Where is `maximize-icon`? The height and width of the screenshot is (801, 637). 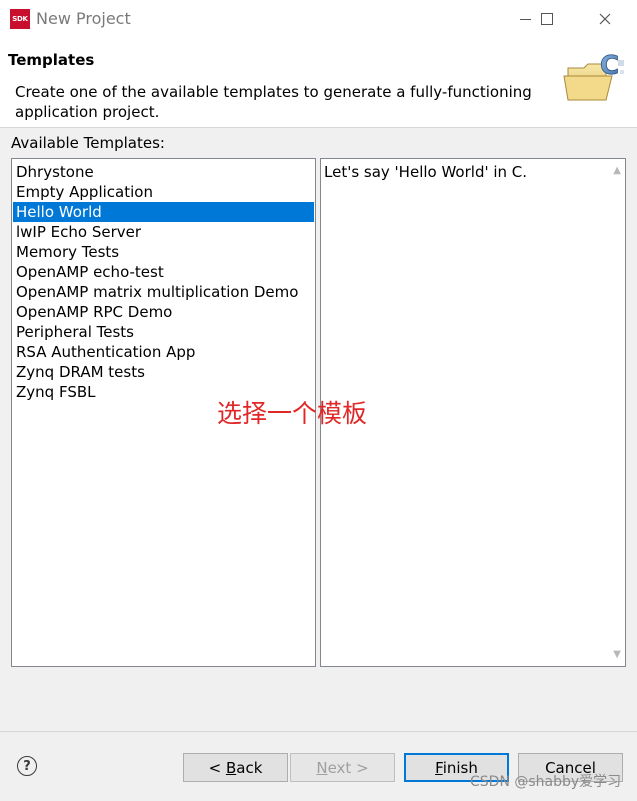
maximize-icon is located at coordinates (547, 19).